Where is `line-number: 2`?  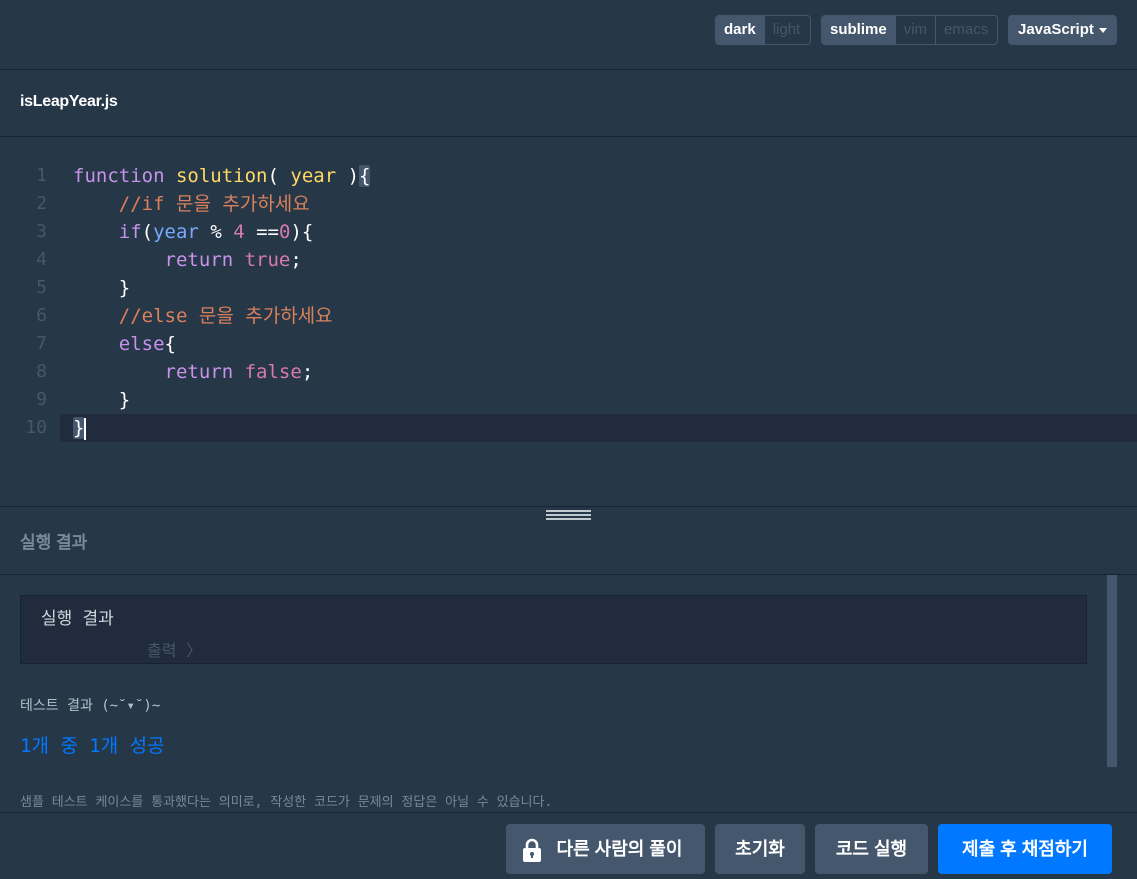
line-number: 2 is located at coordinates (41, 203).